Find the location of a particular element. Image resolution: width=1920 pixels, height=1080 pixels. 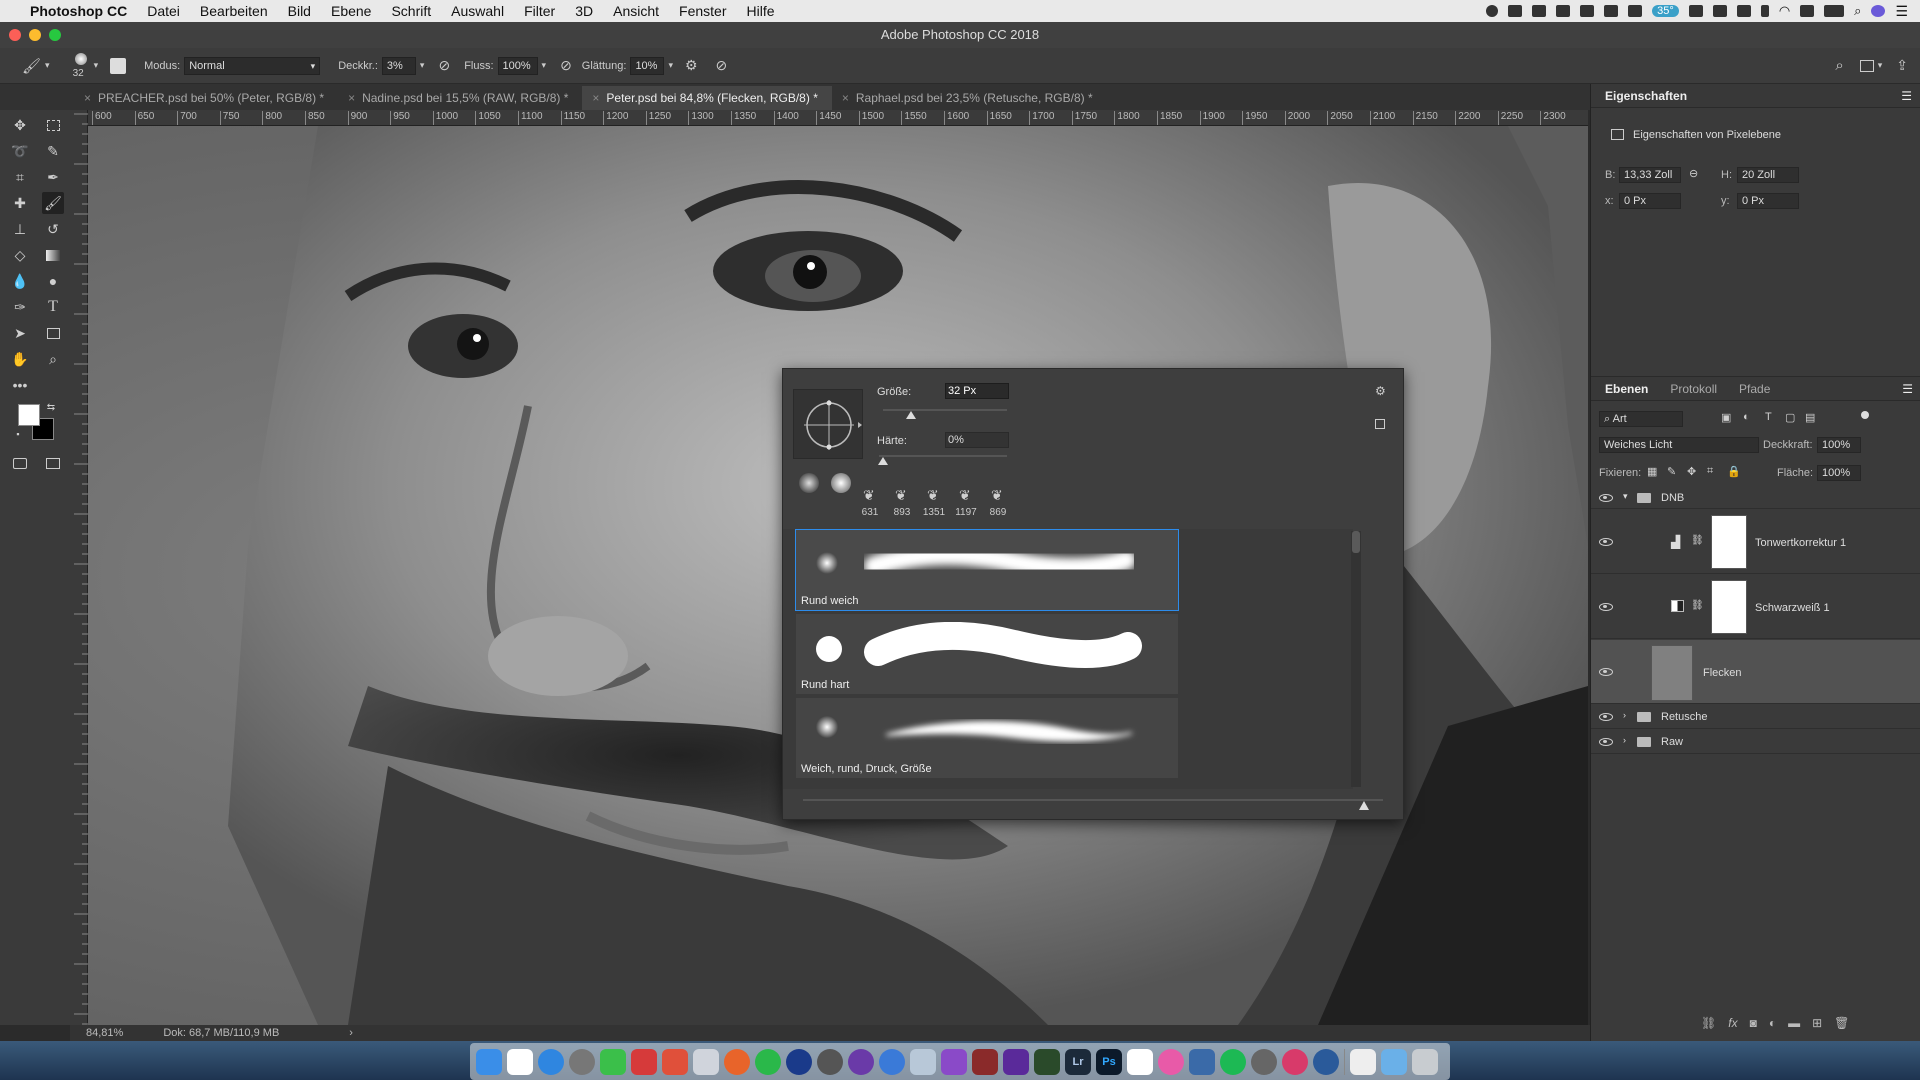

music-app-icon is located at coordinates (1202, 1061).